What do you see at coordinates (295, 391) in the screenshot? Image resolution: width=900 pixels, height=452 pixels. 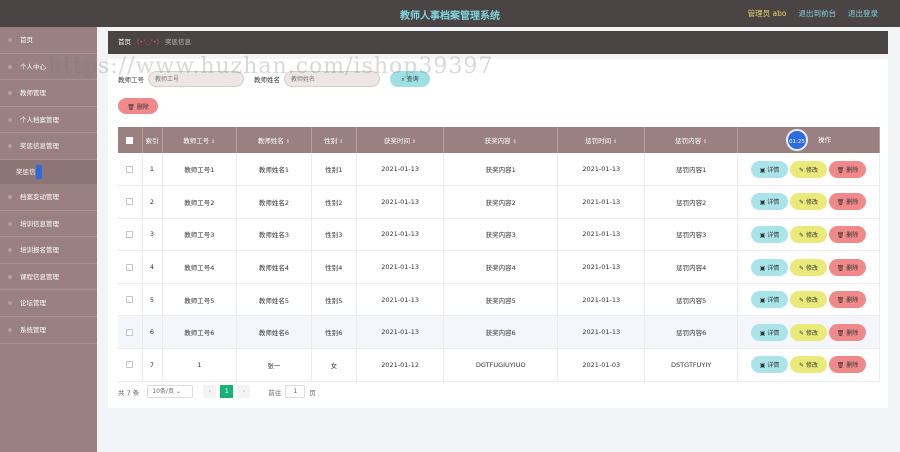 I see `goto-page-input: 1` at bounding box center [295, 391].